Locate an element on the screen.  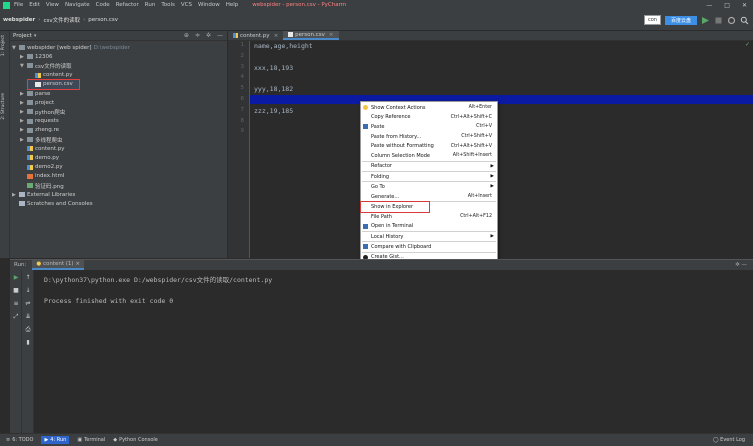
search-icon is located at coordinates (744, 20).